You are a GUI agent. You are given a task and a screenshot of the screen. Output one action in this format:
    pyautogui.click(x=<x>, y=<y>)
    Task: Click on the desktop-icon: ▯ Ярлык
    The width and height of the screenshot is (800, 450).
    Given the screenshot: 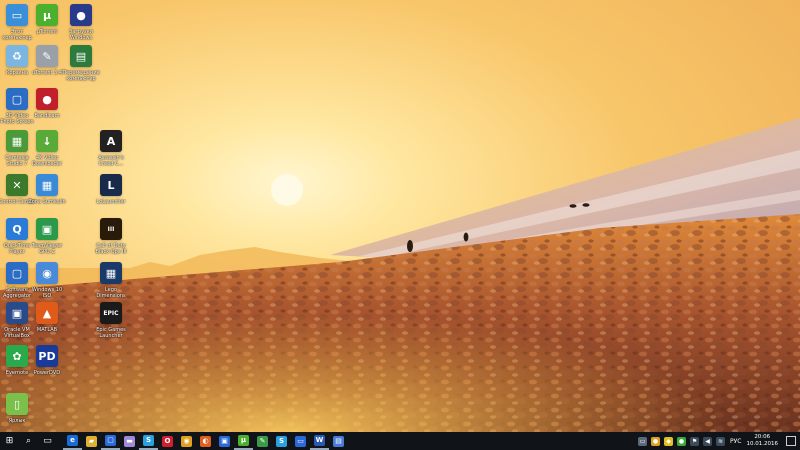 What is the action you would take?
    pyautogui.click(x=18, y=408)
    